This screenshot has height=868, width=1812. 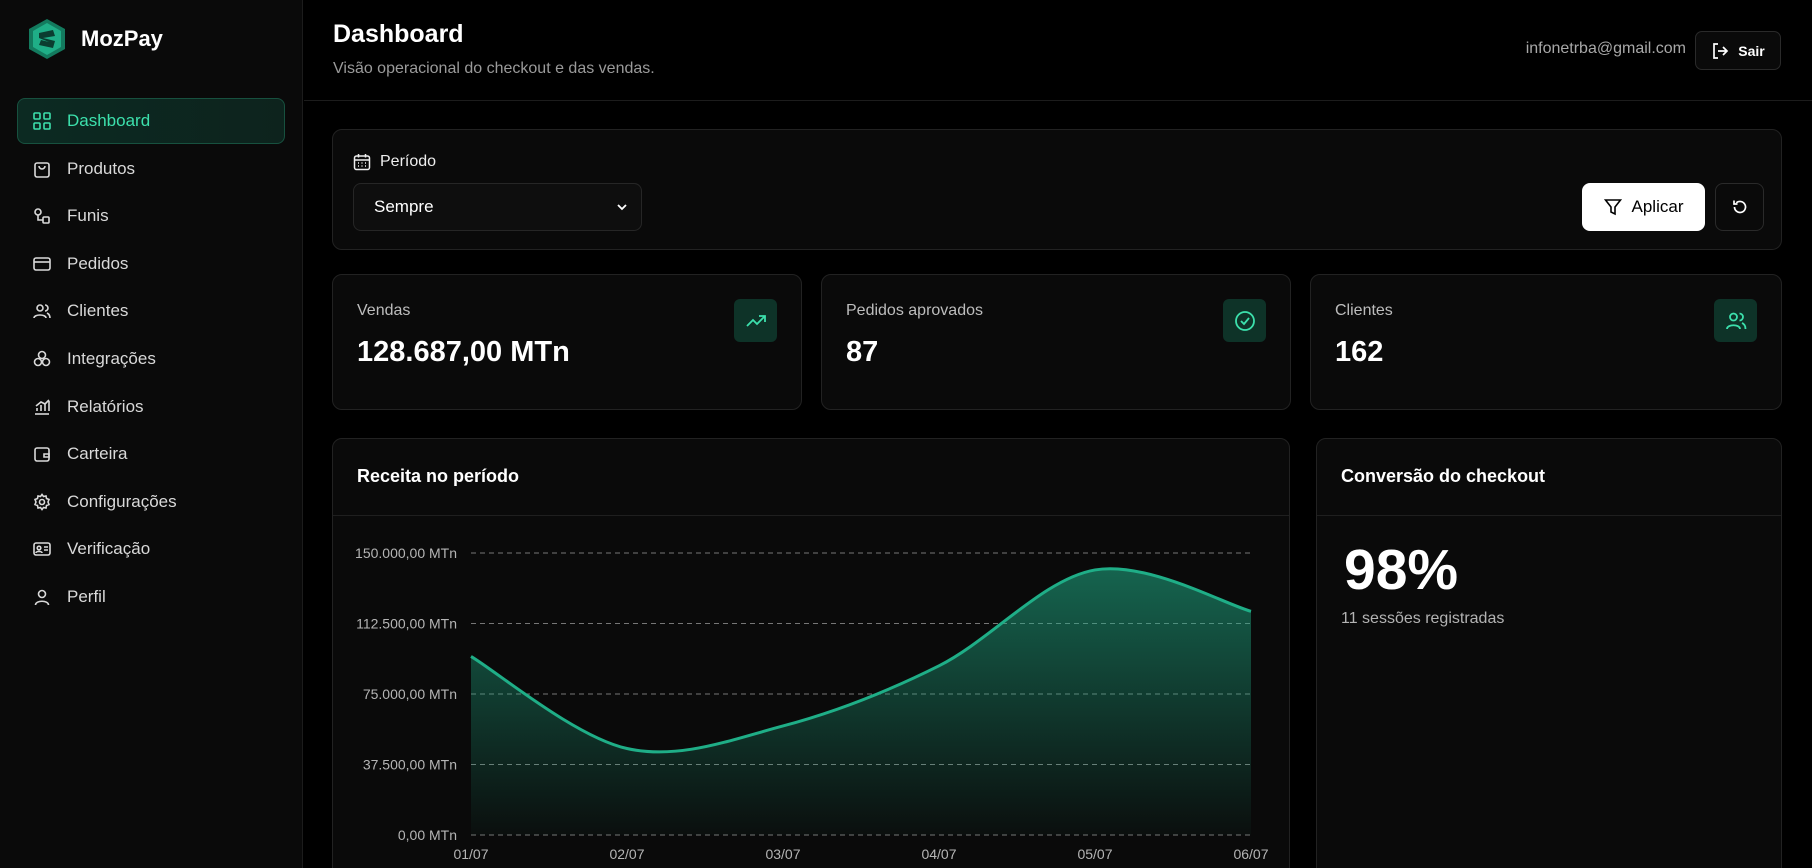 What do you see at coordinates (1401, 570) in the screenshot?
I see `conversion-value: 98%` at bounding box center [1401, 570].